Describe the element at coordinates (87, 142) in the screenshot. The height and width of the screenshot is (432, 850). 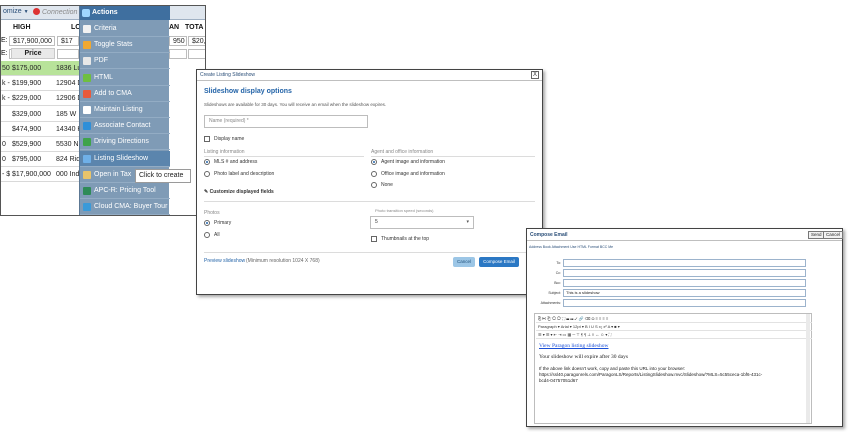
I see `car-icon` at that location.